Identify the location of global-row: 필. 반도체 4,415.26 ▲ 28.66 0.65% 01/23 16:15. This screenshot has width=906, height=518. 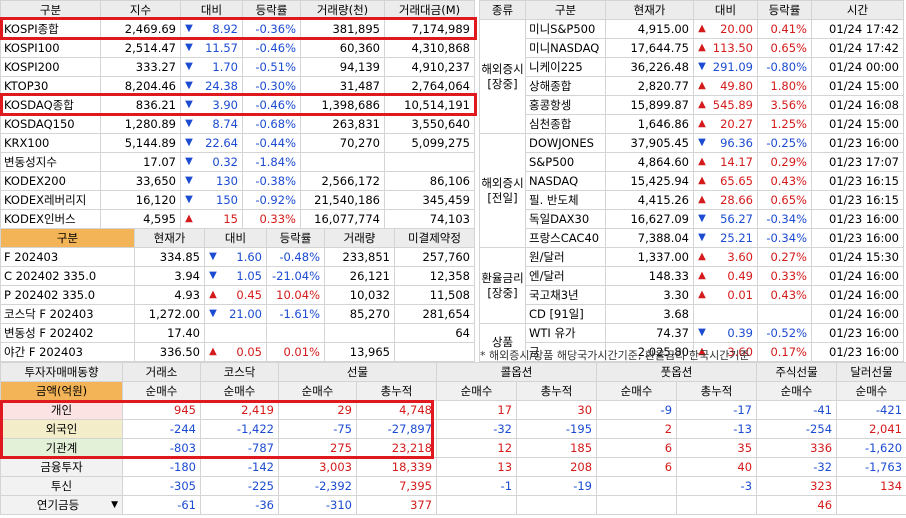
(692, 200).